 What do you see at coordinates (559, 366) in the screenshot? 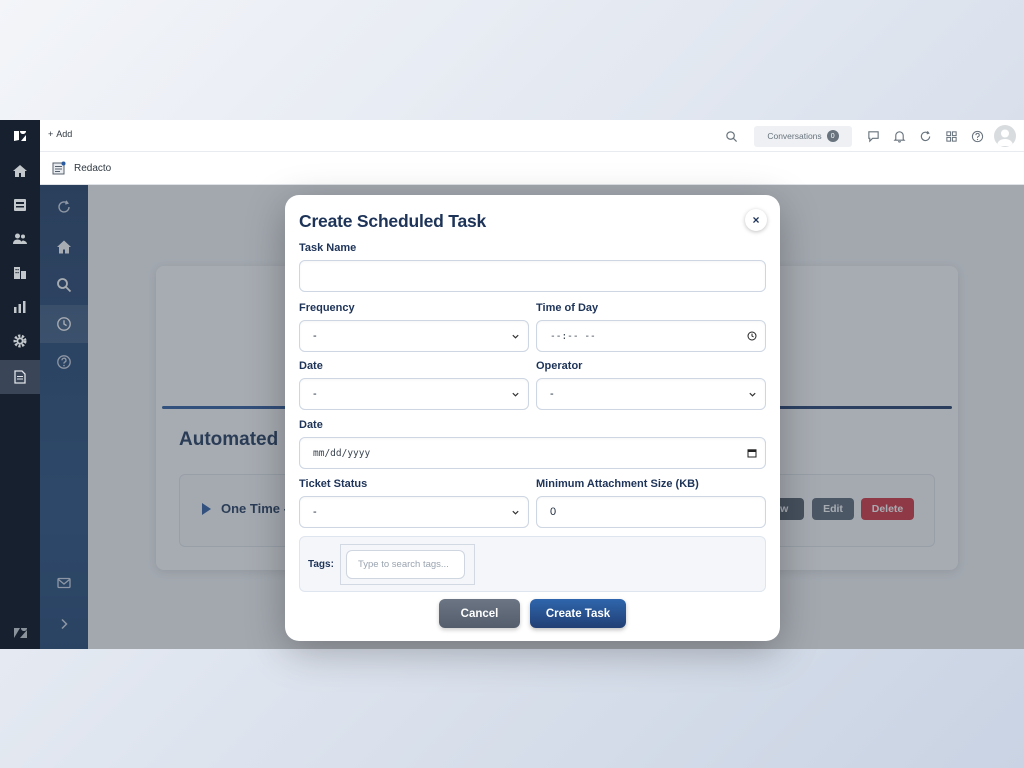
I see `operator-label: Operator` at bounding box center [559, 366].